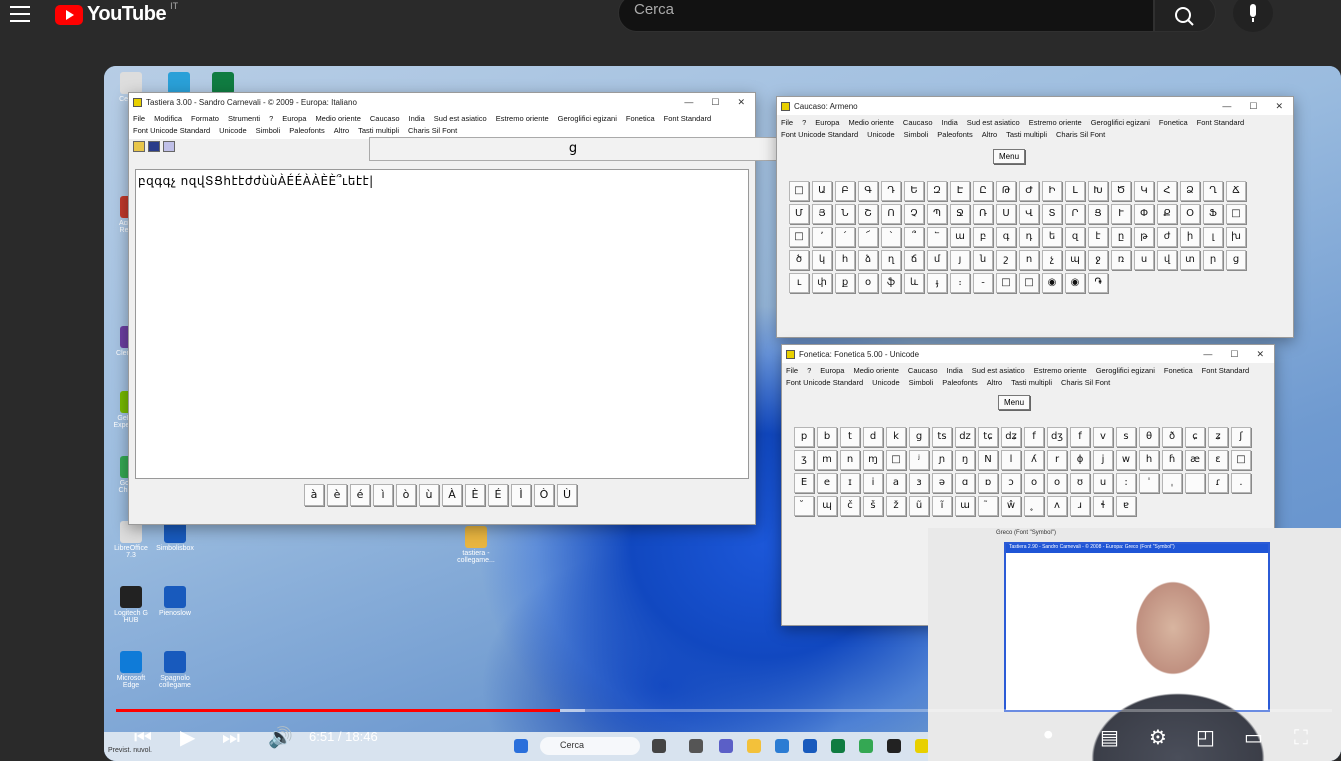  I want to click on char-key: թ, so click(1144, 237).